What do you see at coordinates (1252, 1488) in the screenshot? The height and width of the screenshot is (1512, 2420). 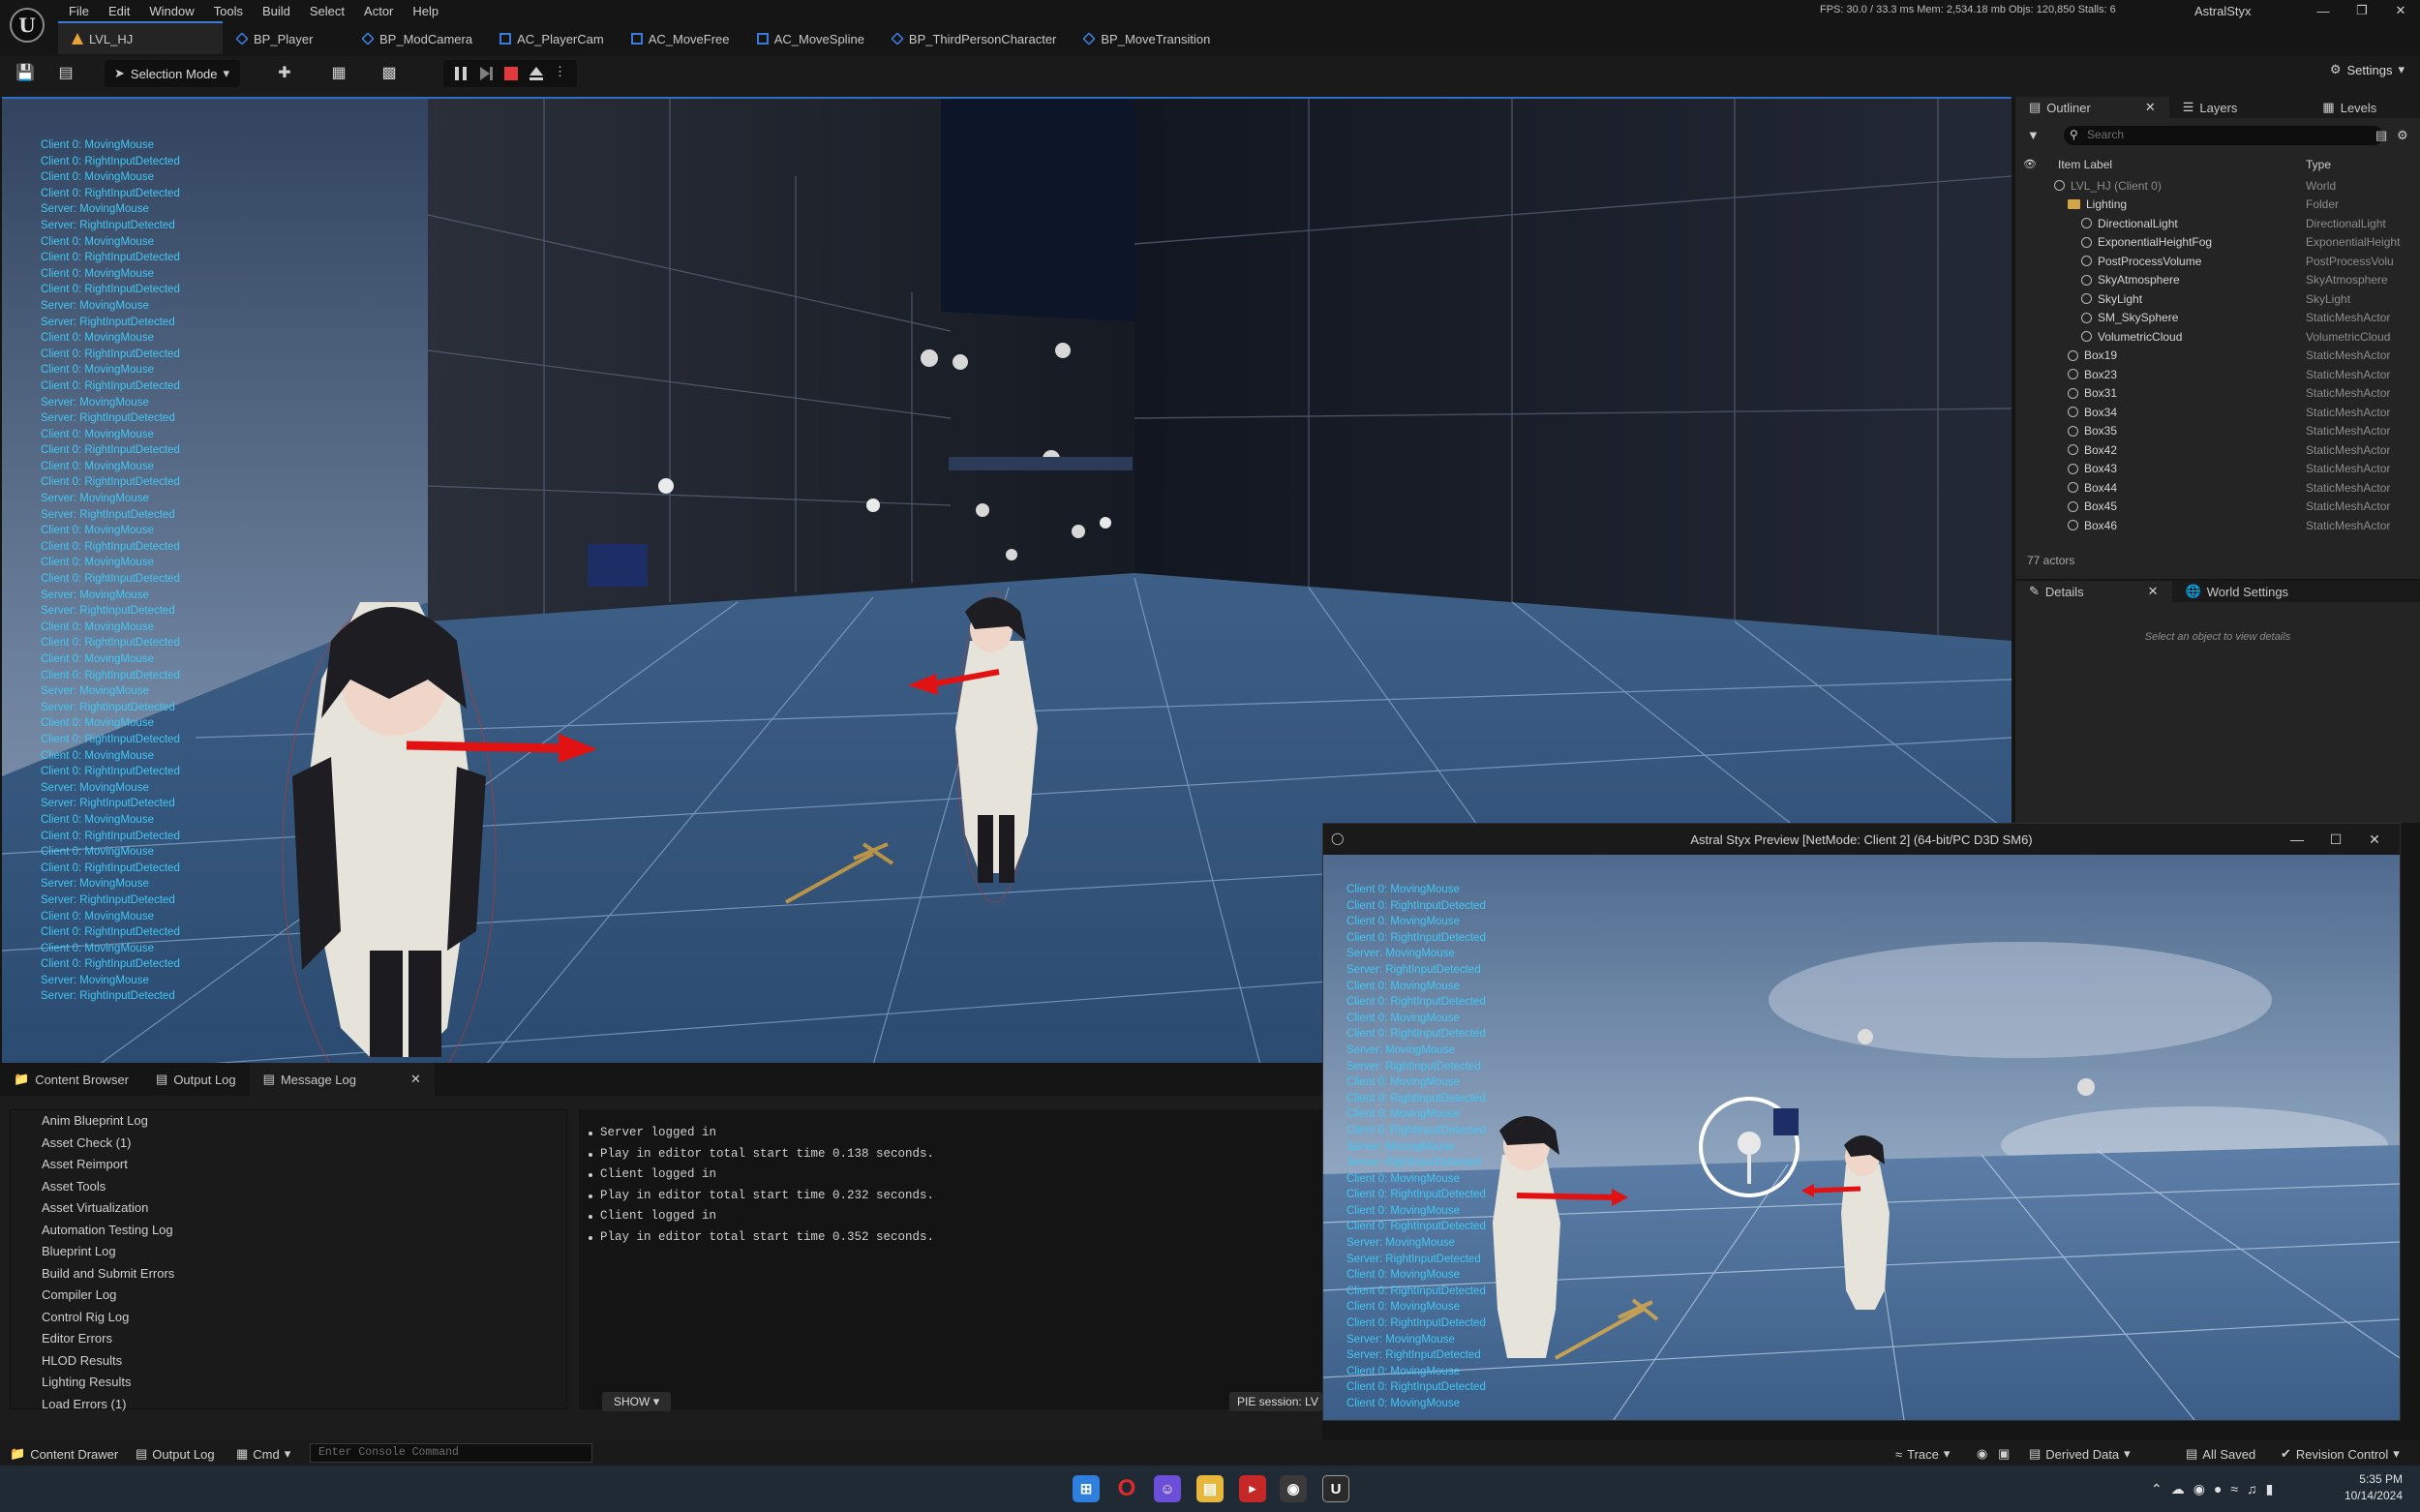 I see `media-player-icon: ▶` at bounding box center [1252, 1488].